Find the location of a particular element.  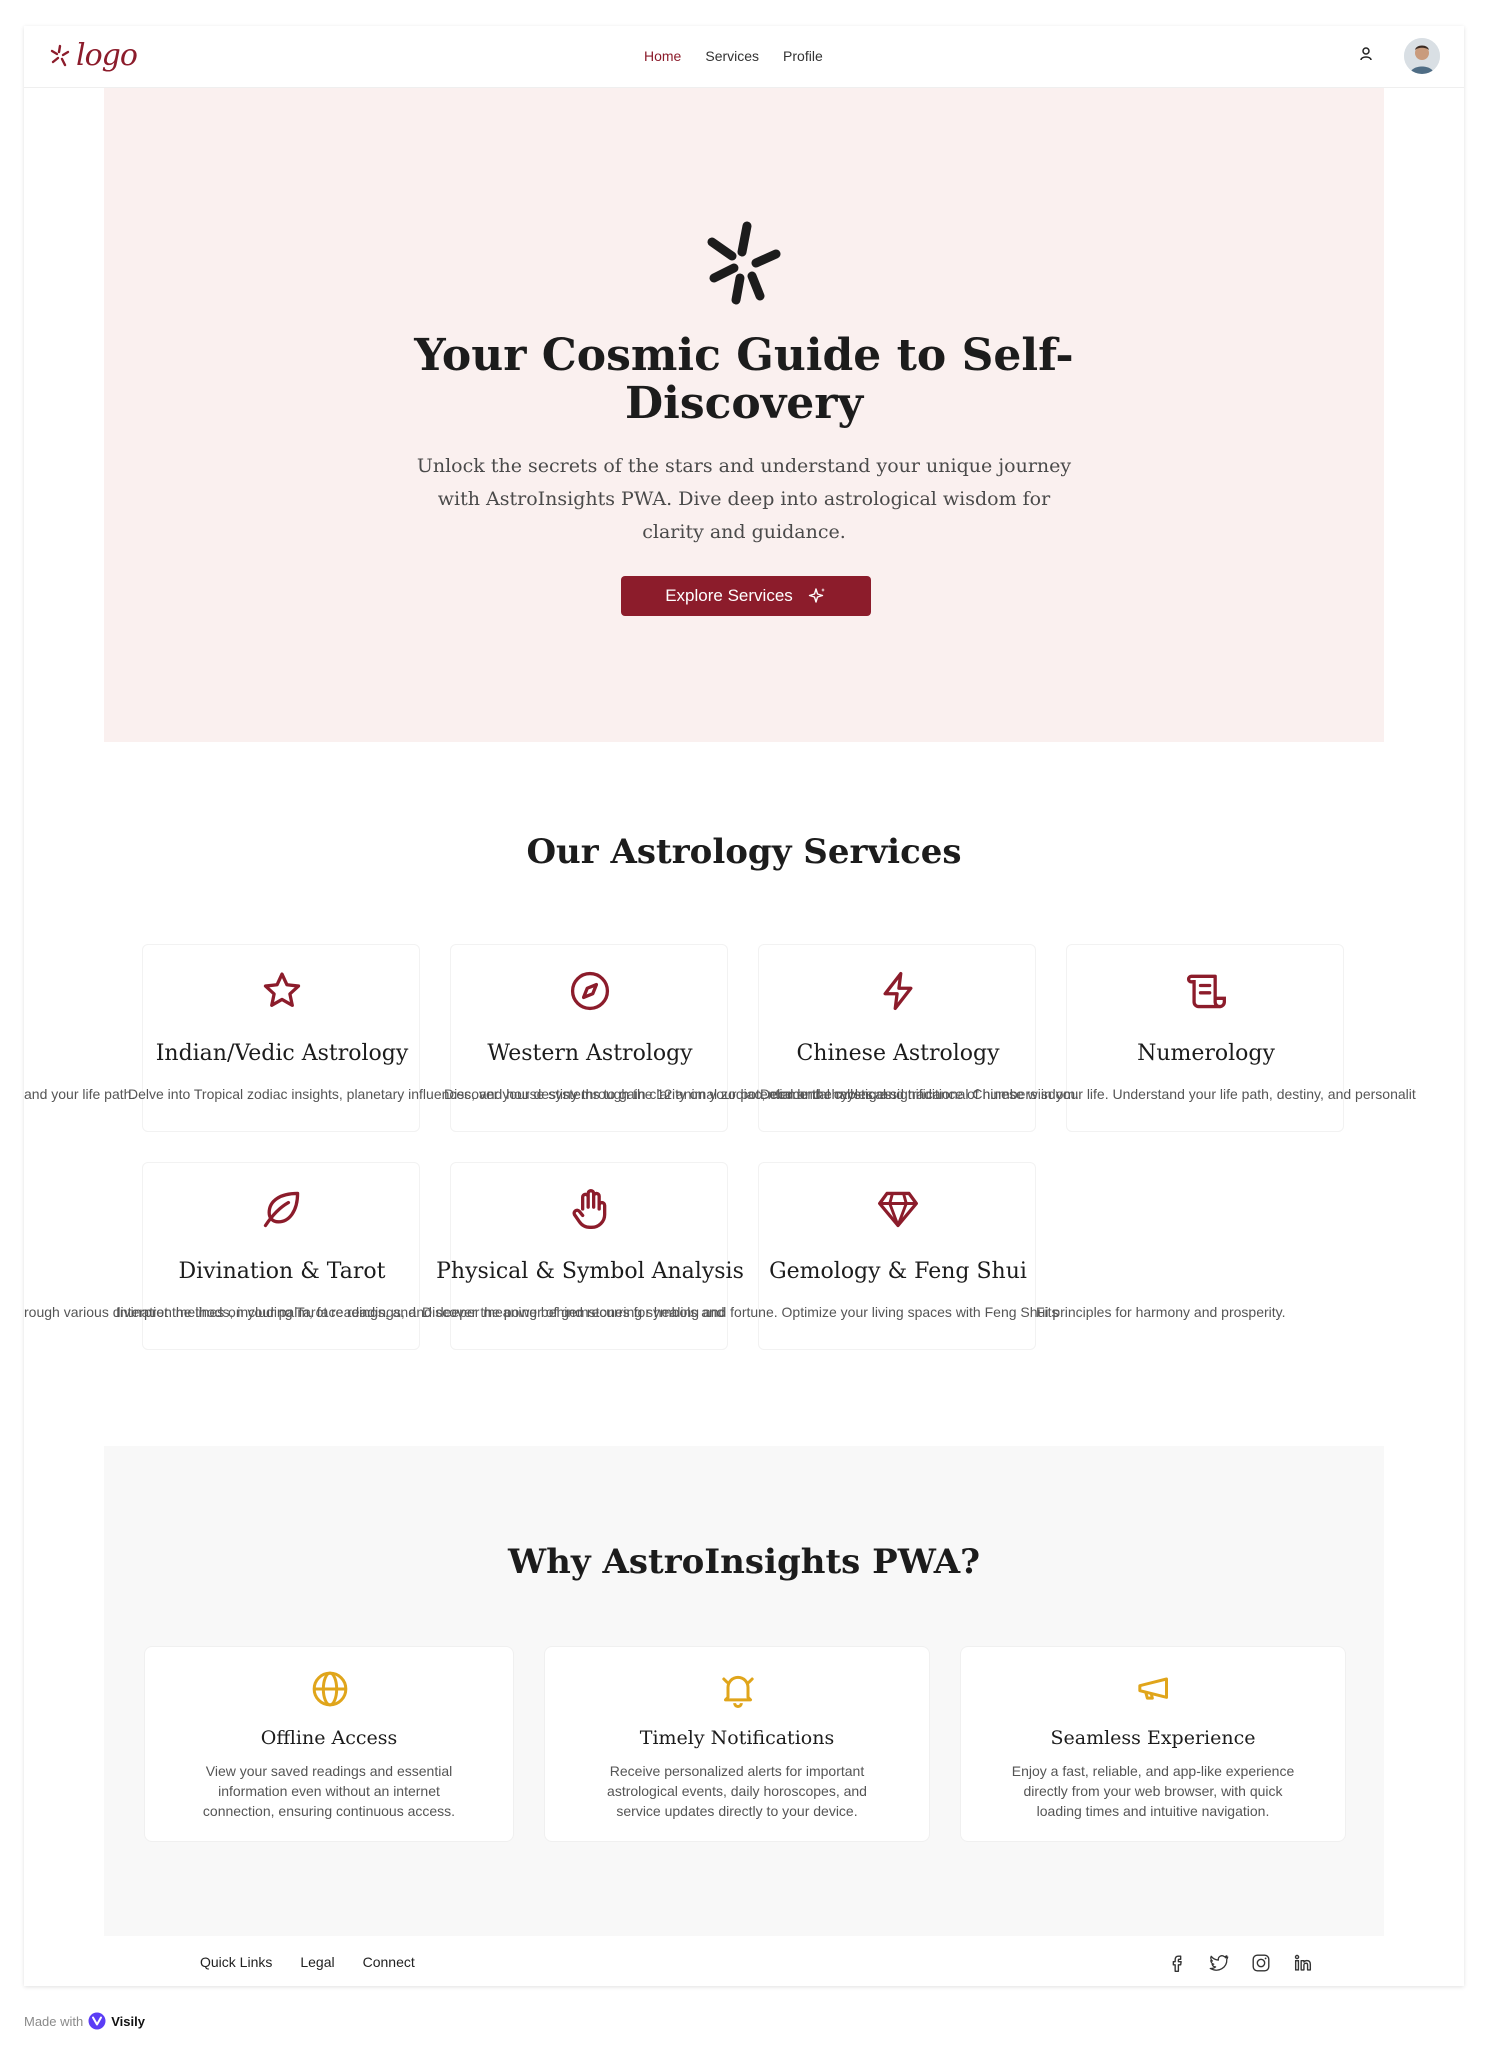

main-nav: Home Services Profile is located at coordinates (733, 56).